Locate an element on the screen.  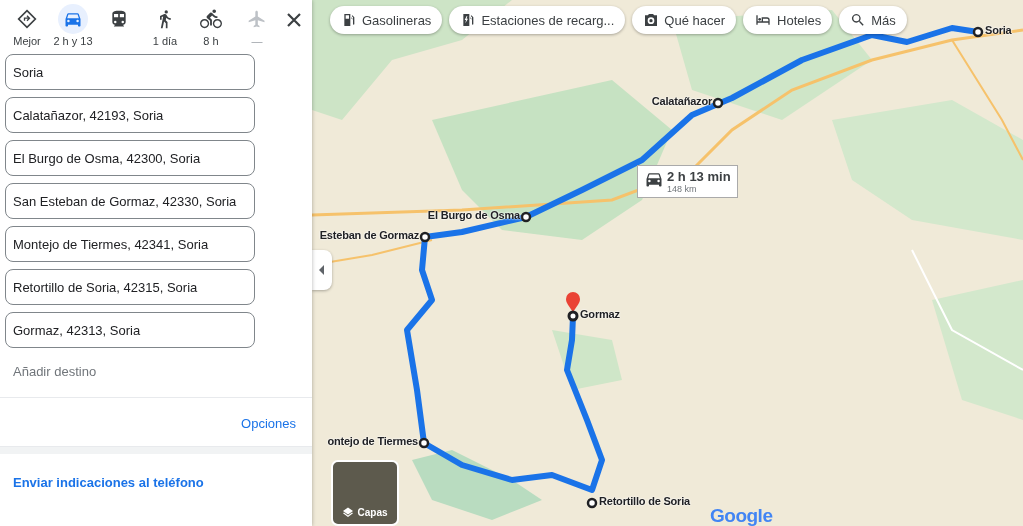
caret-icon is located at coordinates (322, 270).